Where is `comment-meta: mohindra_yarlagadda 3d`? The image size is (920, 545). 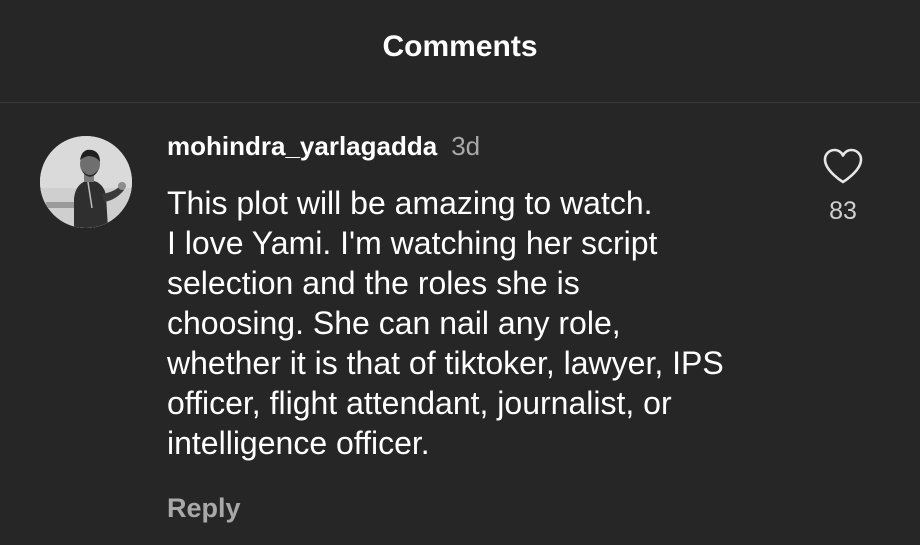
comment-meta: mohindra_yarlagadda 3d is located at coordinates (323, 146).